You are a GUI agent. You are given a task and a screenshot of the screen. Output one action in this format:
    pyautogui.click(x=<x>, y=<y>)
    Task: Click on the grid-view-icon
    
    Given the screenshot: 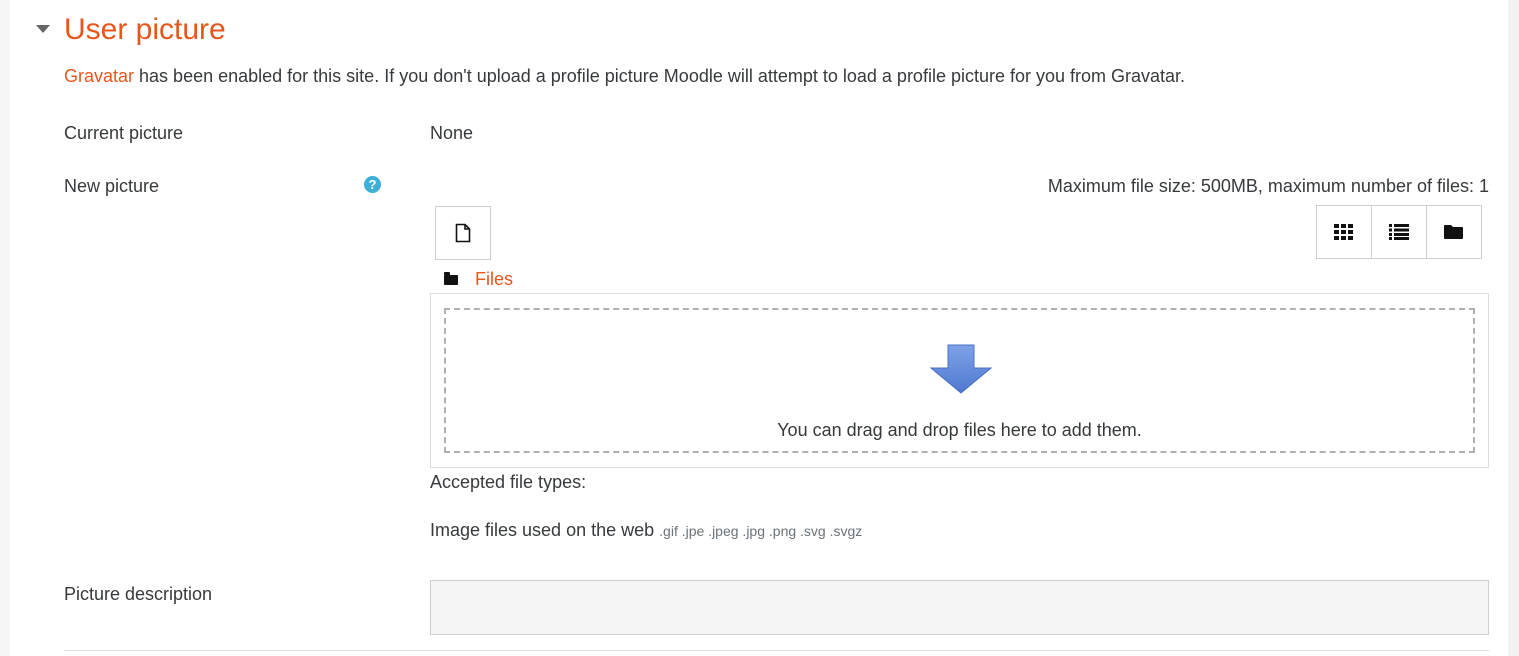 What is the action you would take?
    pyautogui.click(x=1343, y=232)
    